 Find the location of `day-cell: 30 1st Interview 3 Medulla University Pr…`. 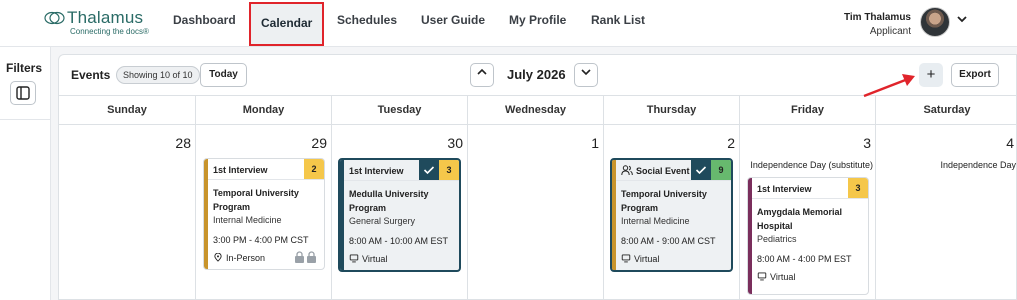

day-cell: 30 1st Interview 3 Medulla University Pr… is located at coordinates (399, 212).